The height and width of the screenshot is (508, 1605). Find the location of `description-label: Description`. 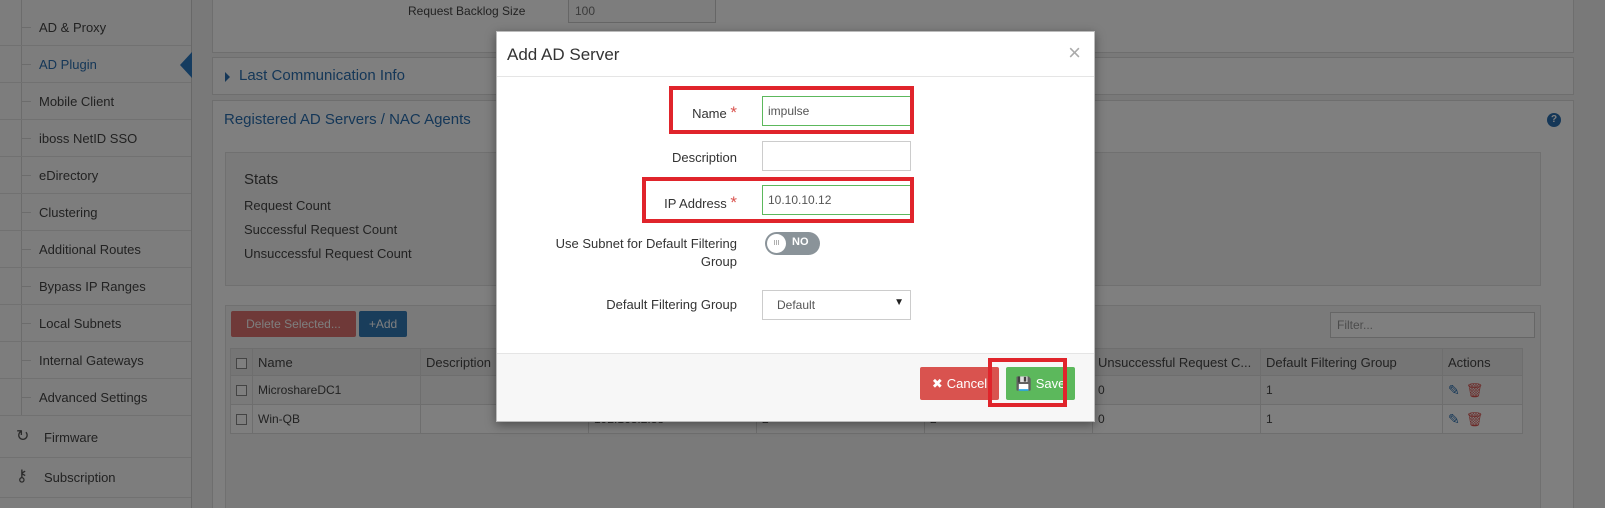

description-label: Description is located at coordinates (704, 157).